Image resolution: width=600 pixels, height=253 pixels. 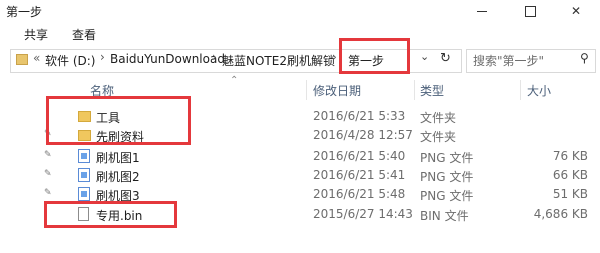 What do you see at coordinates (84, 34) in the screenshot?
I see `tab-view: 查看` at bounding box center [84, 34].